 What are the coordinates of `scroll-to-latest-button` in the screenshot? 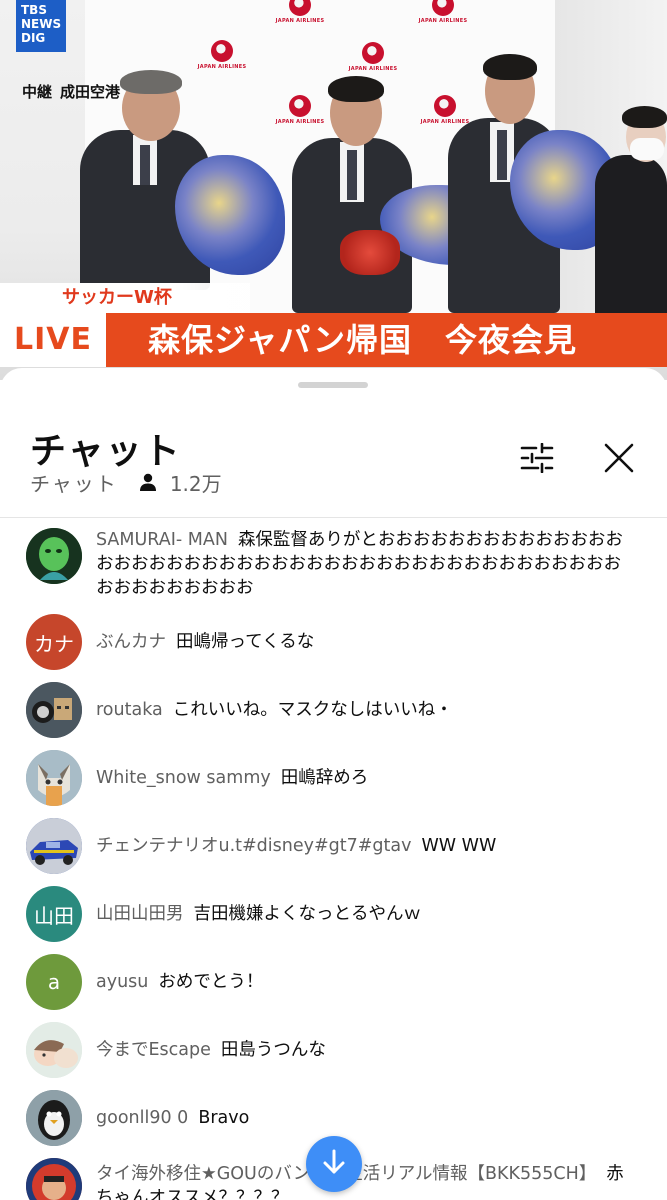 It's located at (334, 1164).